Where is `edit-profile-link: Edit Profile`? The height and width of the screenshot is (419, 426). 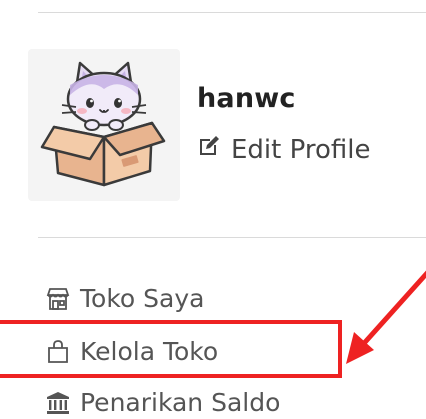 edit-profile-link: Edit Profile is located at coordinates (283, 149).